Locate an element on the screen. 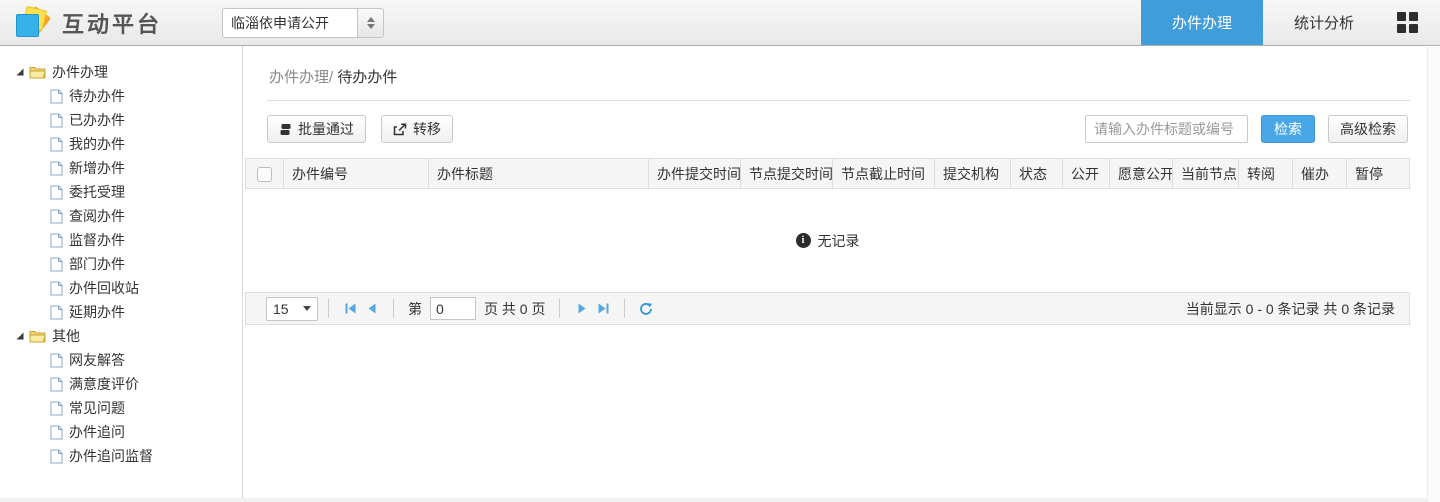 The image size is (1440, 502). sidebar-item-department-cases: 部门办件 is located at coordinates (121, 264).